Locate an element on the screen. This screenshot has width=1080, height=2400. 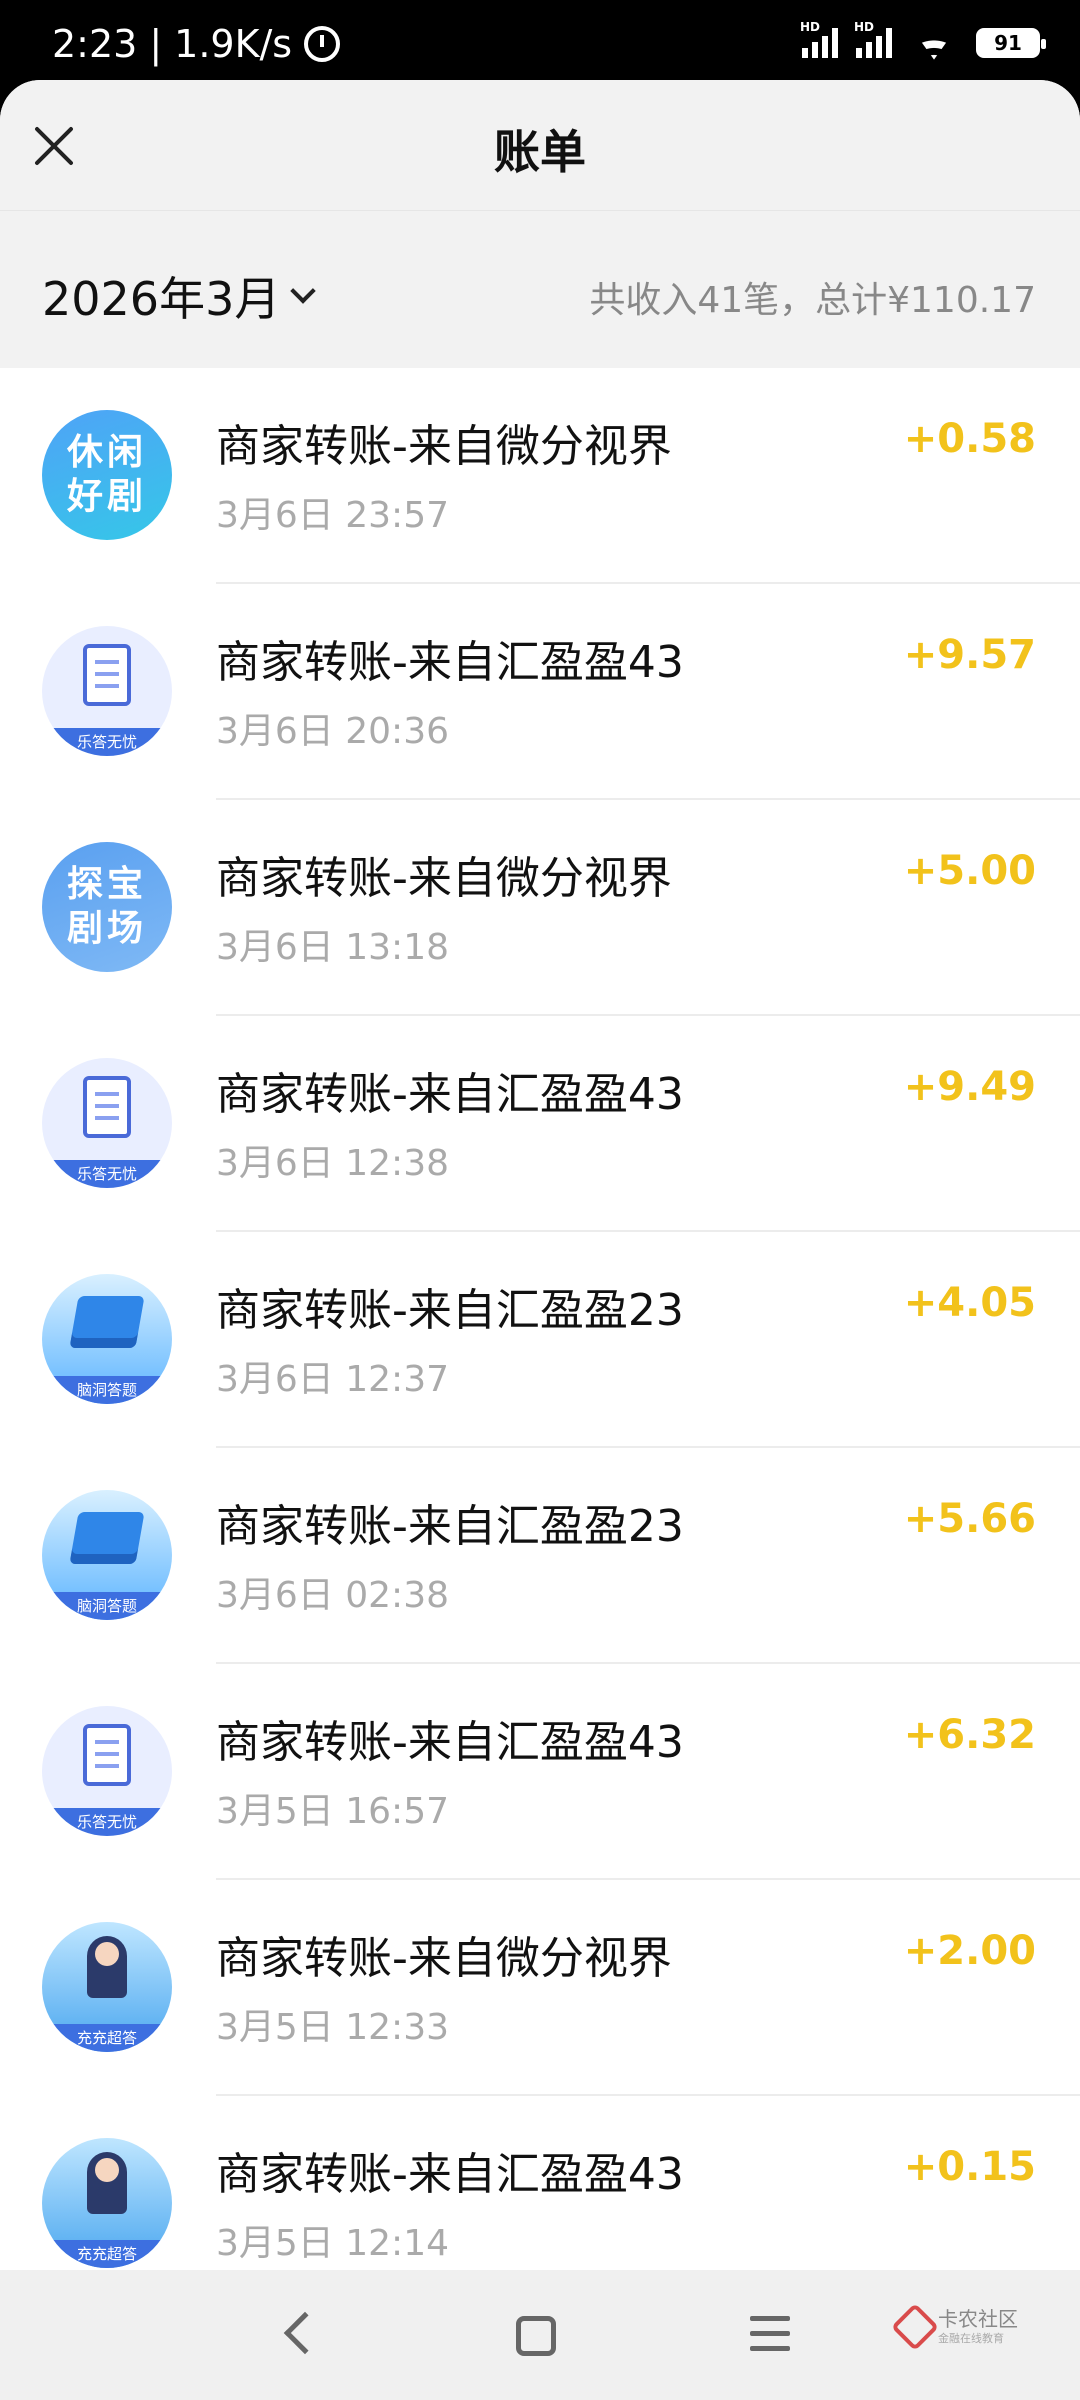
month-selector: 2026年3月 is located at coordinates (179, 296).